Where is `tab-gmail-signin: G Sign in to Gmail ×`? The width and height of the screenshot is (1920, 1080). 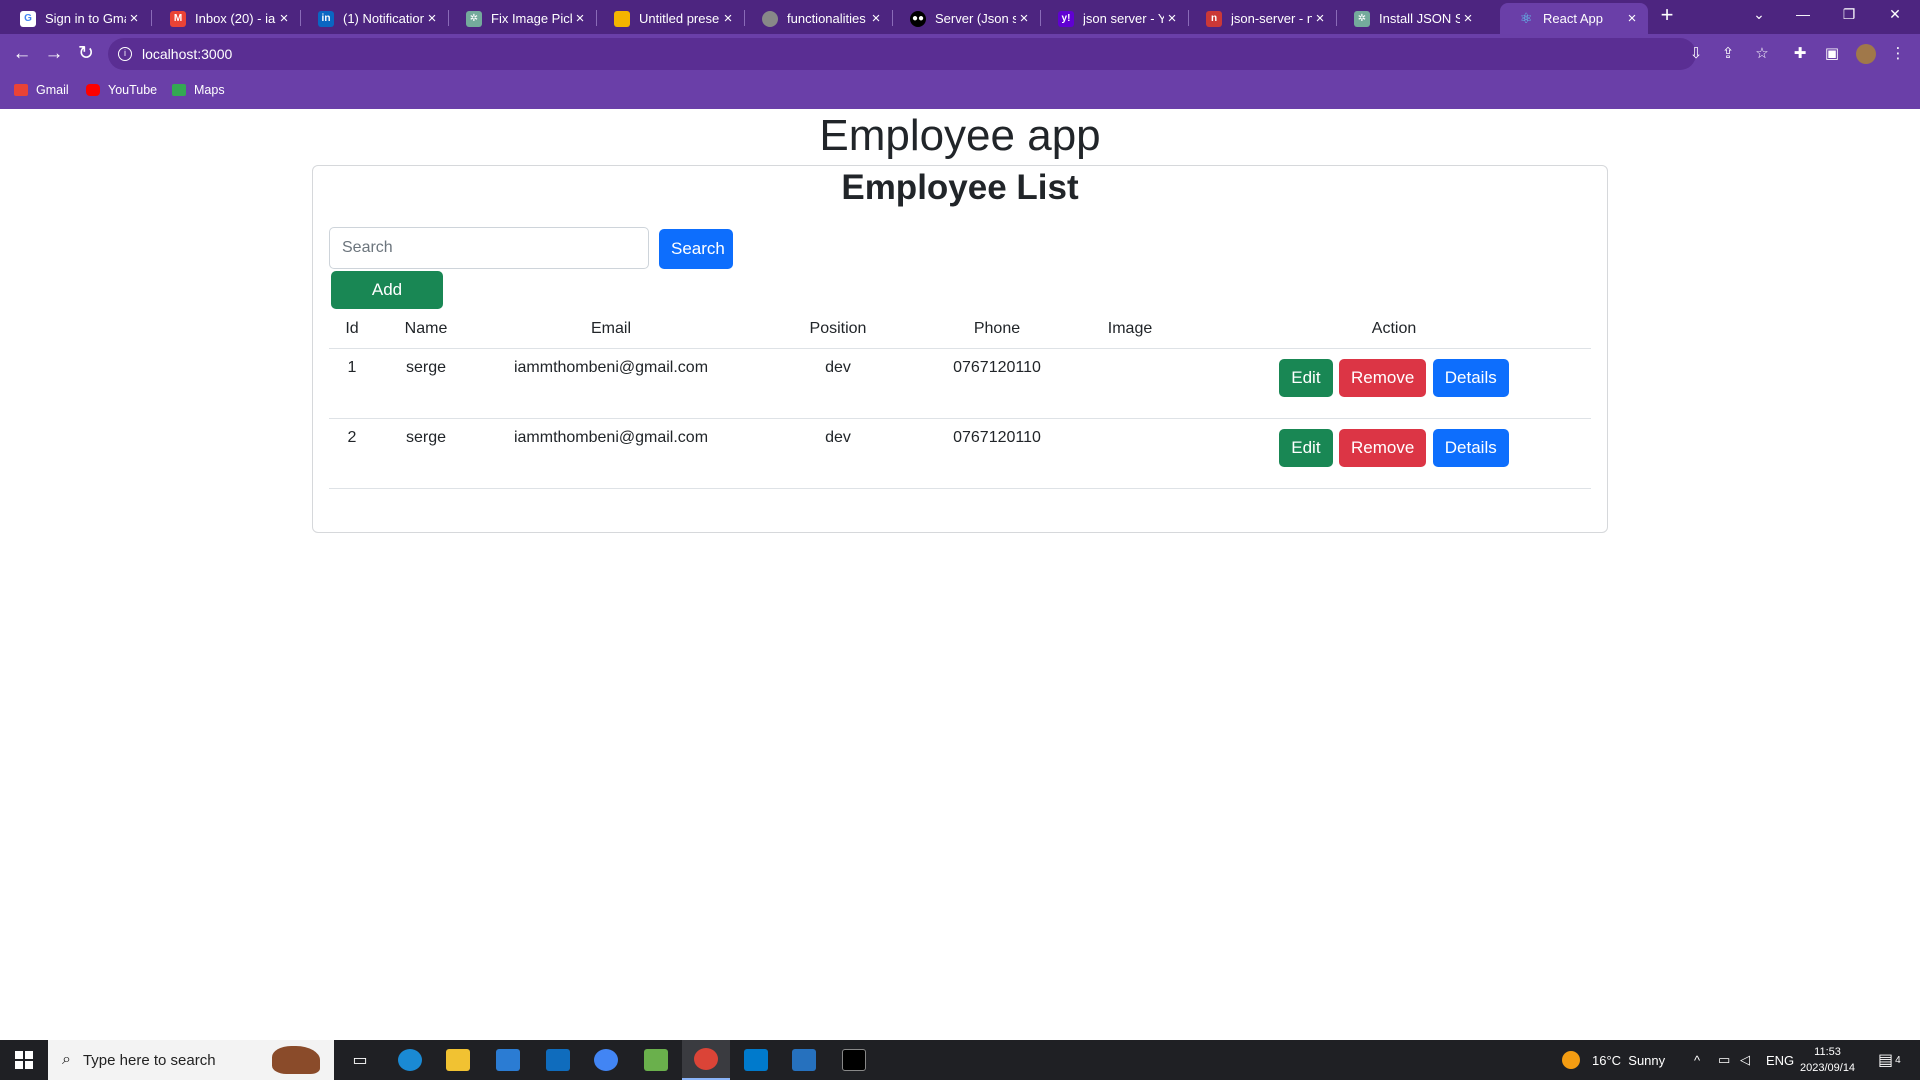
tab-gmail-signin: G Sign in to Gmail × is located at coordinates (76, 18).